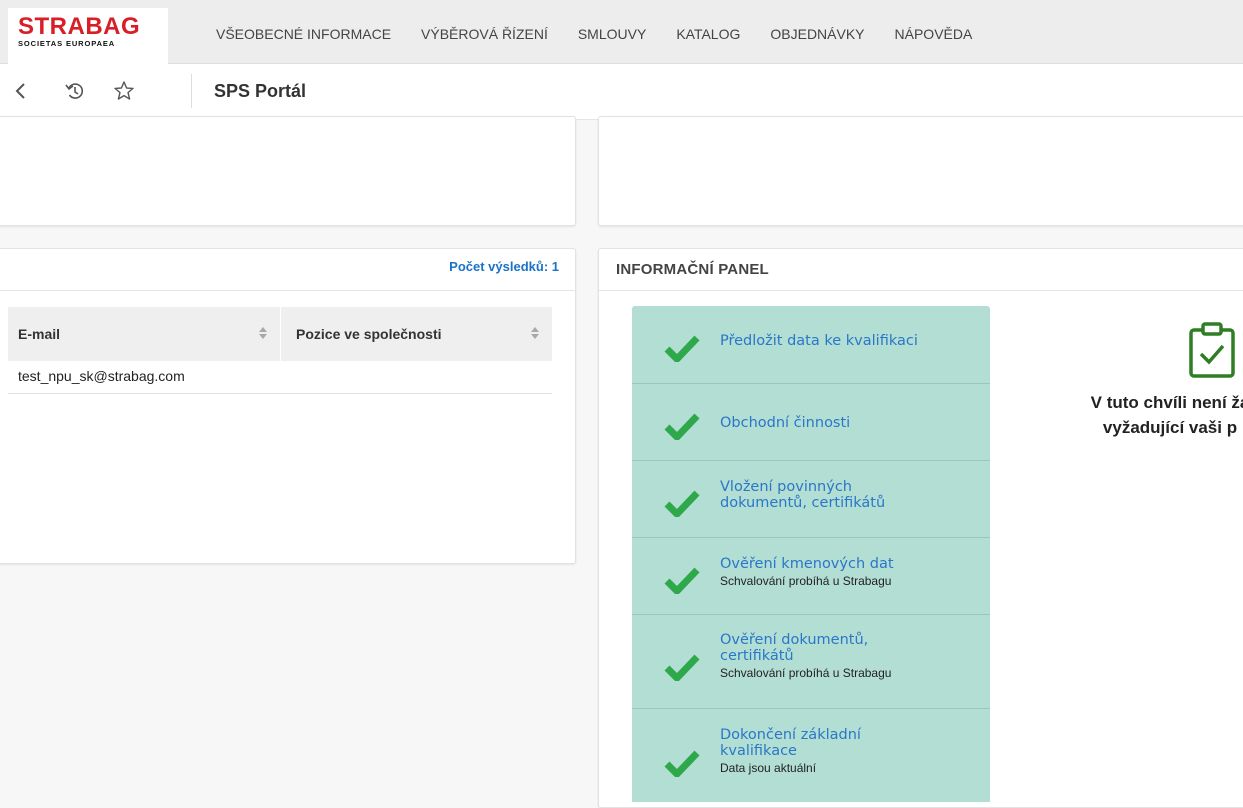  I want to click on step-mandatory-documents: Vložení povinných dokumentů, certifikátů, so click(811, 499).